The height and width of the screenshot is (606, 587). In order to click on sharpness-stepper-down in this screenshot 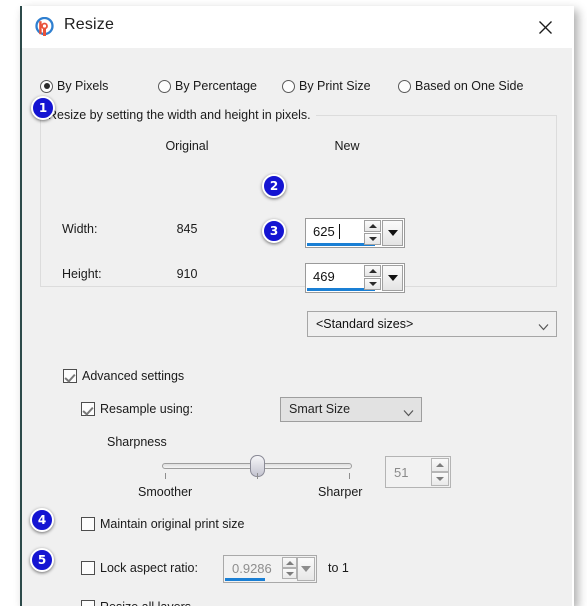, I will do `click(440, 479)`.